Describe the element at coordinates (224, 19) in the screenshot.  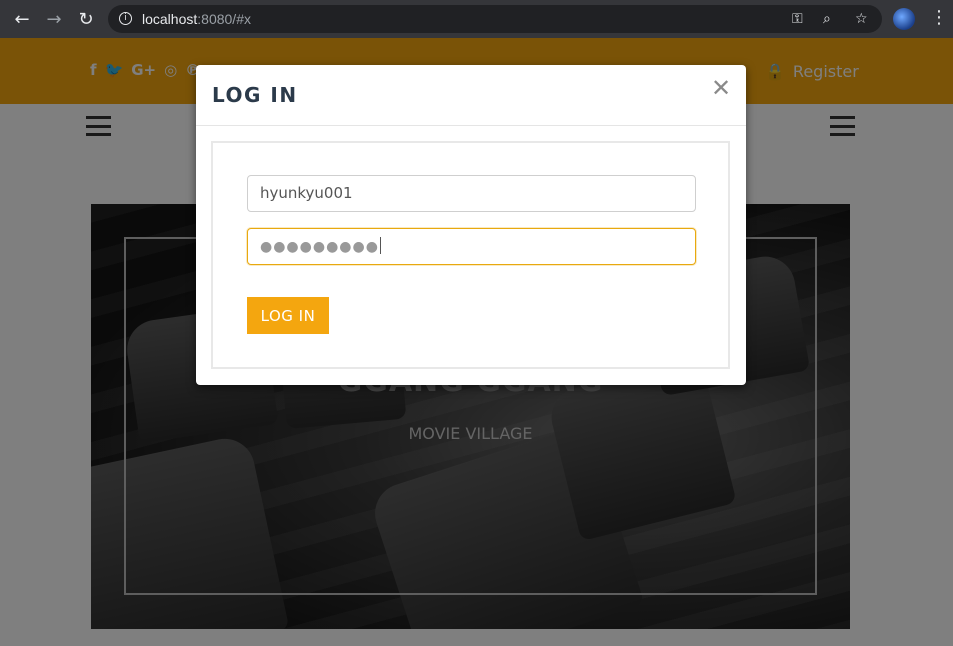
I see `url-path: :8080/#x` at that location.